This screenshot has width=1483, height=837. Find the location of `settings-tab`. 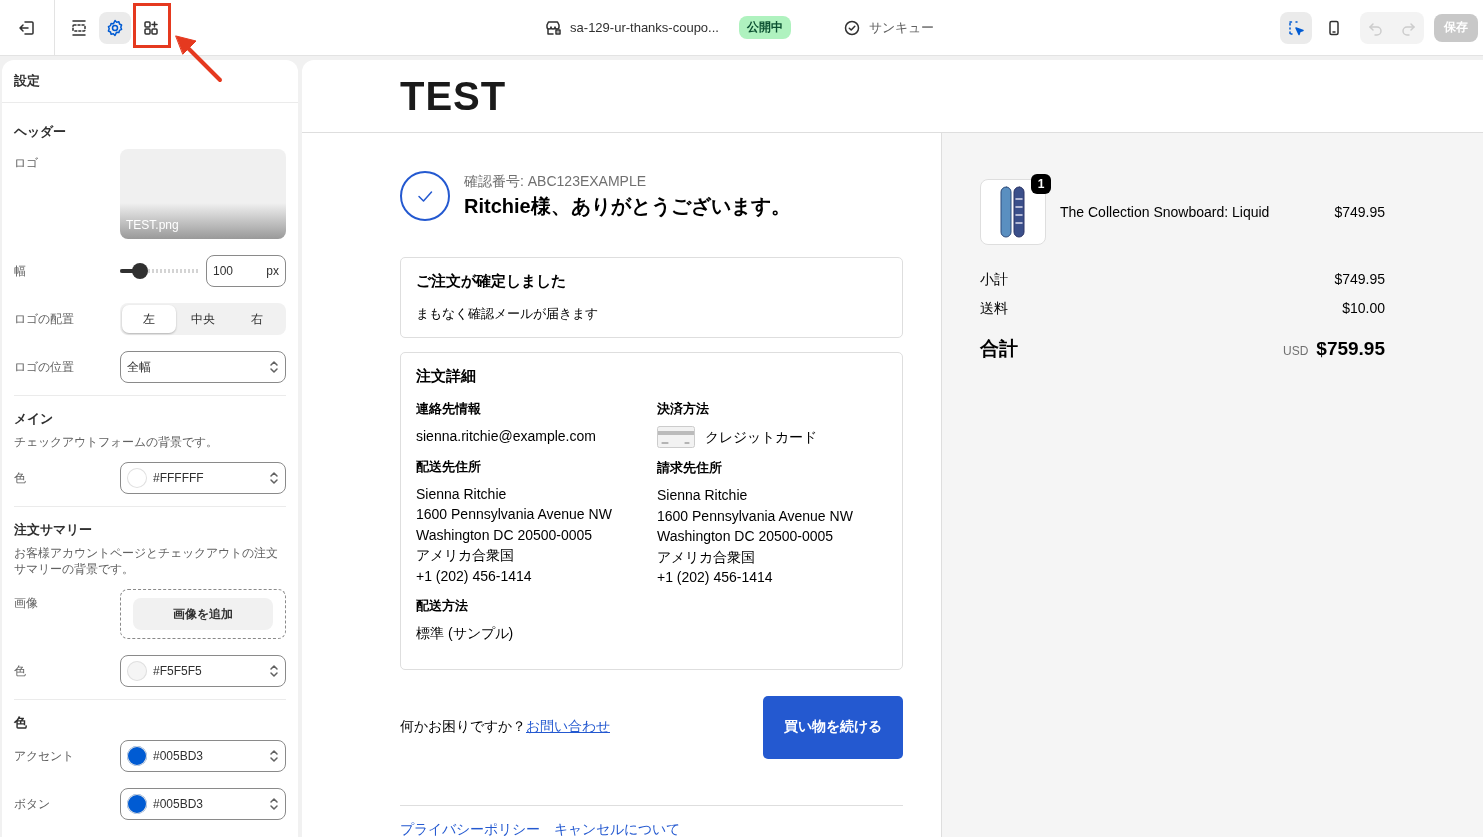

settings-tab is located at coordinates (115, 27).